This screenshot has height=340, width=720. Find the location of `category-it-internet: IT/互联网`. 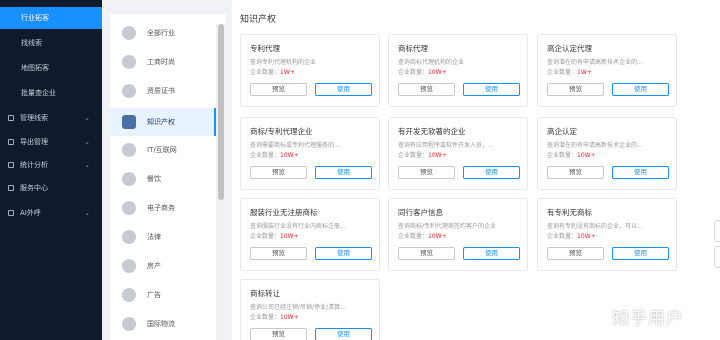

category-it-internet: IT/互联网 is located at coordinates (163, 150).